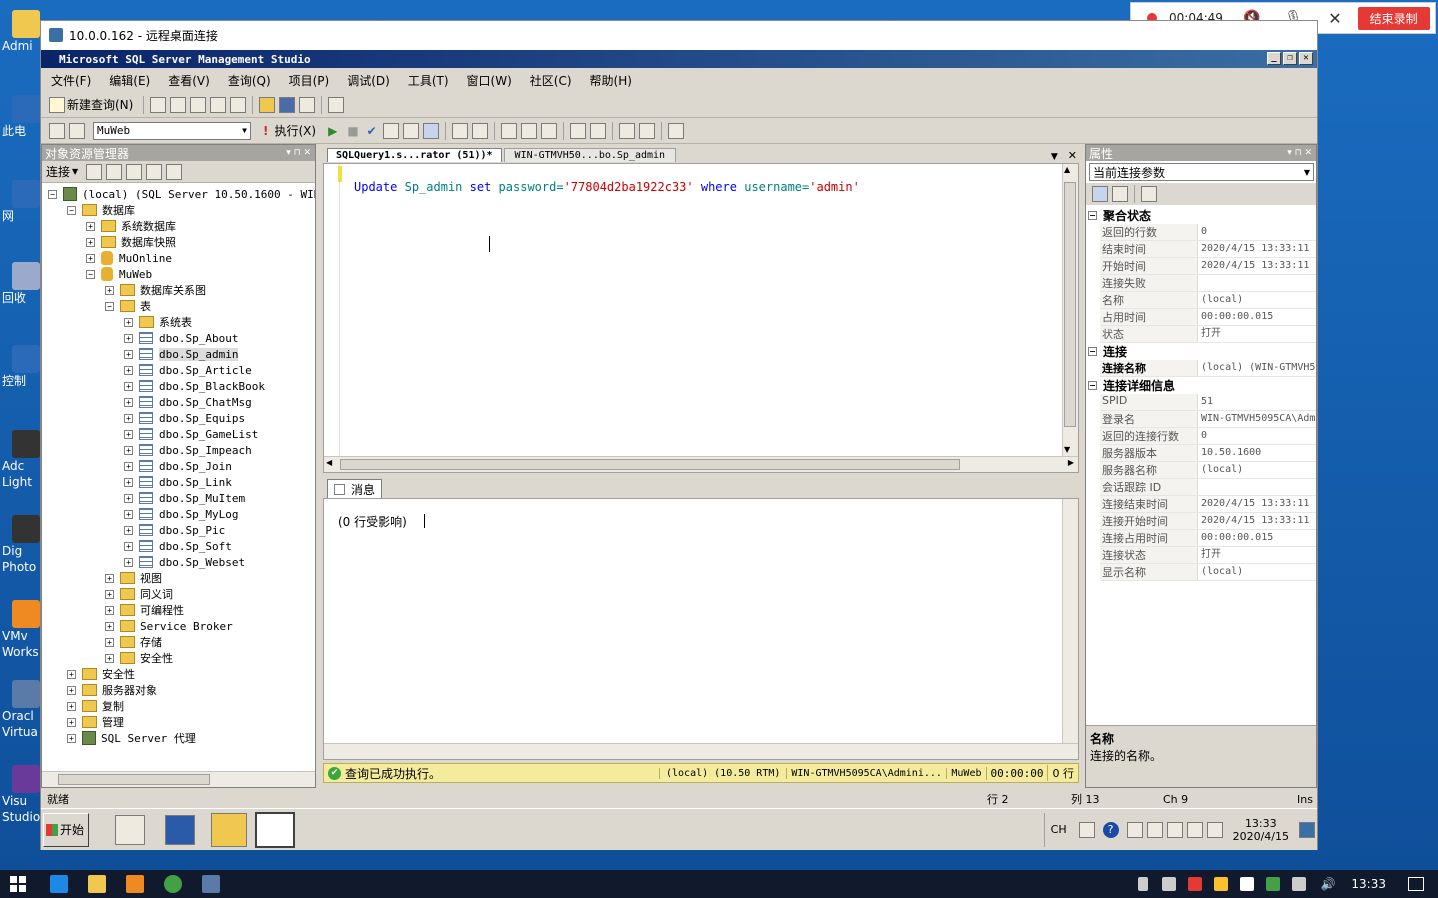 The width and height of the screenshot is (1438, 898). What do you see at coordinates (1154, 829) in the screenshot?
I see `security-icon` at bounding box center [1154, 829].